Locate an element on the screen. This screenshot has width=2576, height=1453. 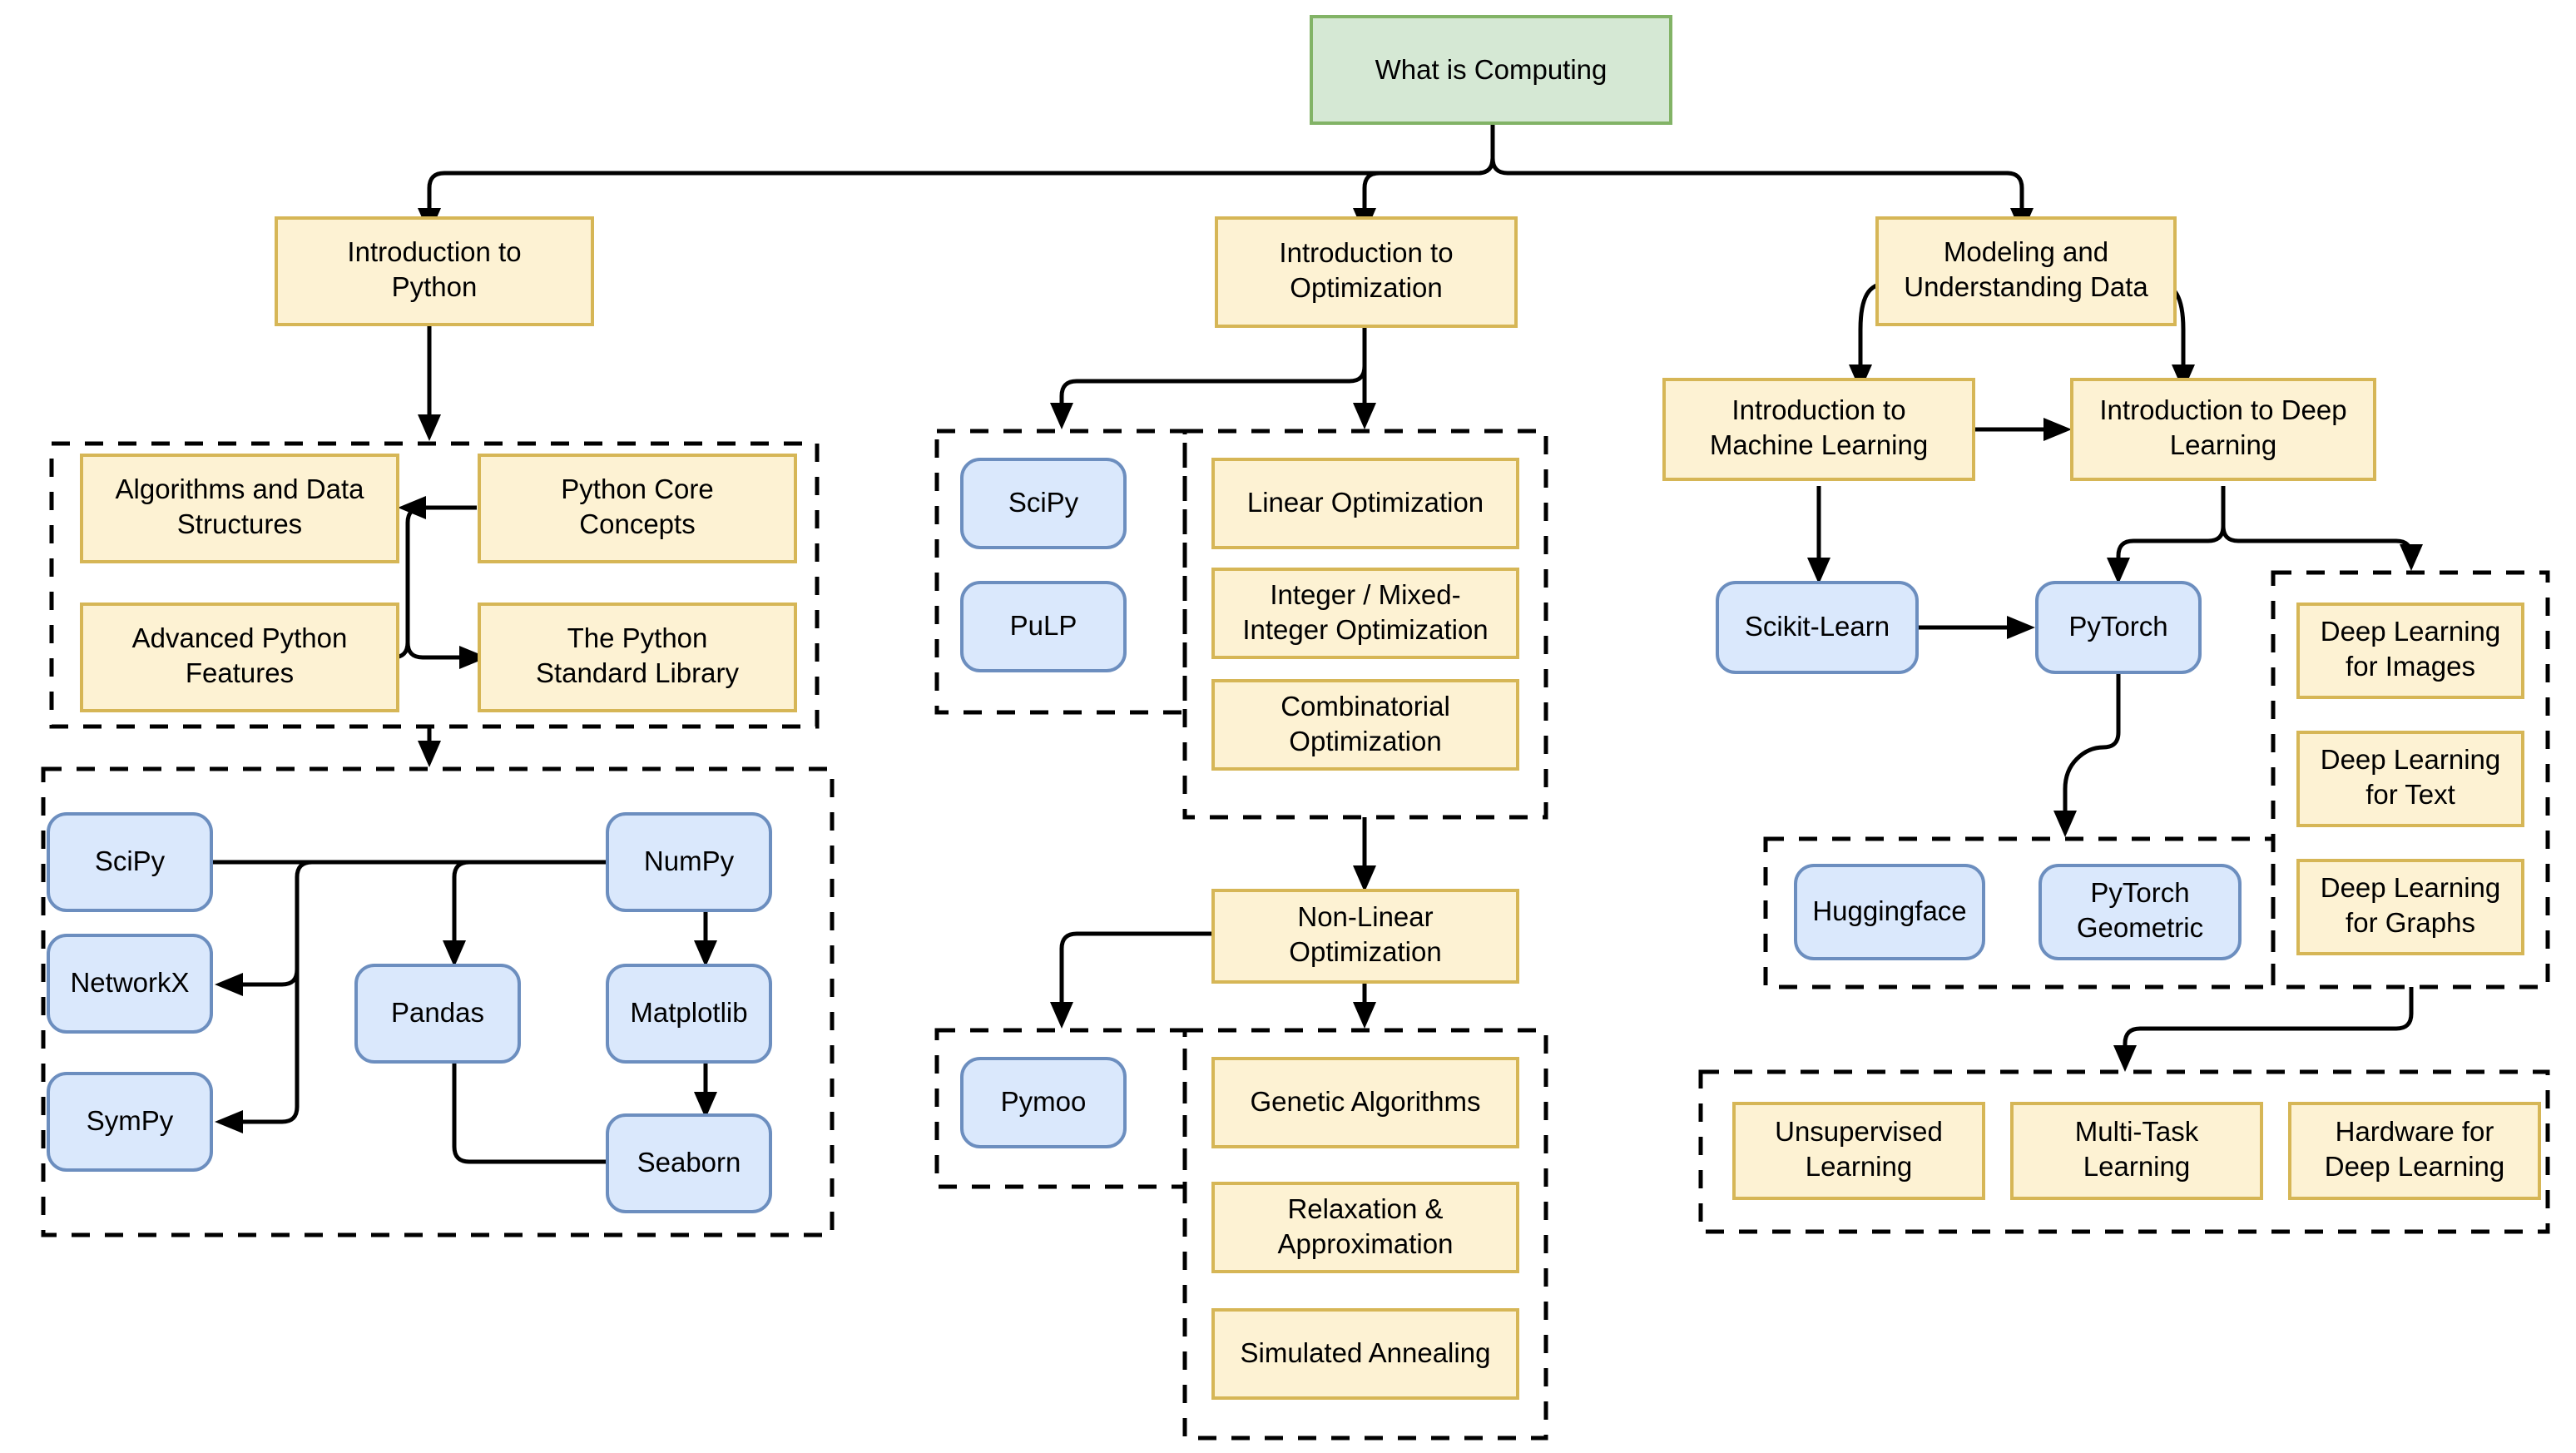
node-intro-machine-learning-rect is located at coordinates (1819, 430).